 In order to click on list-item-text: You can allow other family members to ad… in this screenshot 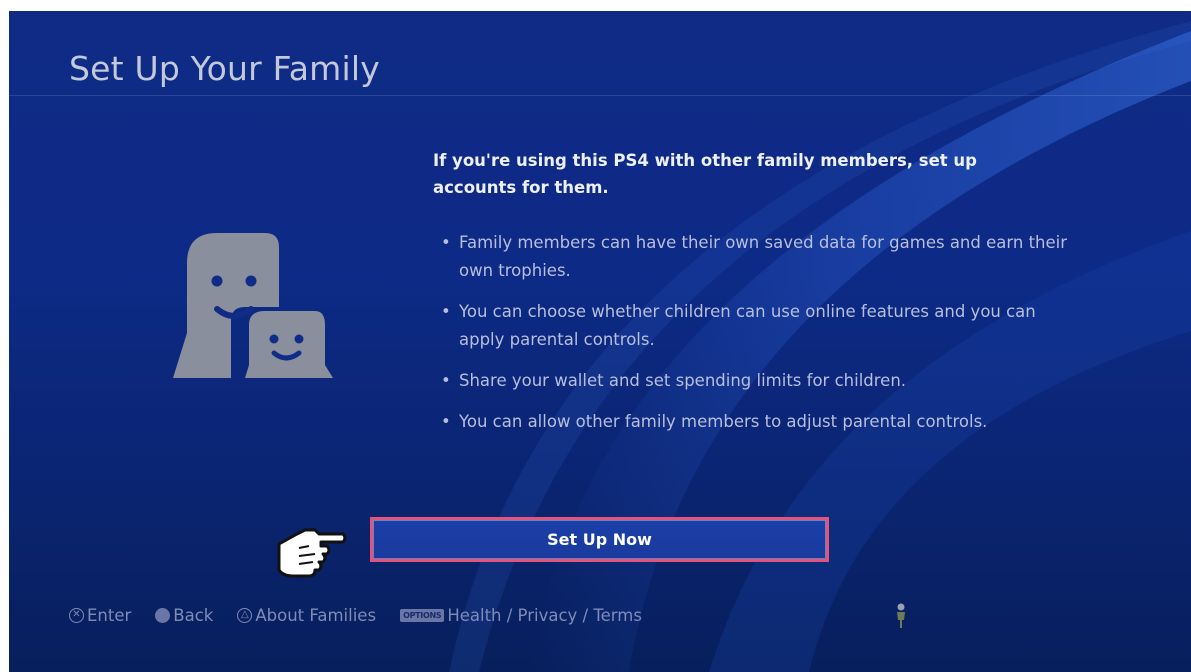, I will do `click(723, 421)`.